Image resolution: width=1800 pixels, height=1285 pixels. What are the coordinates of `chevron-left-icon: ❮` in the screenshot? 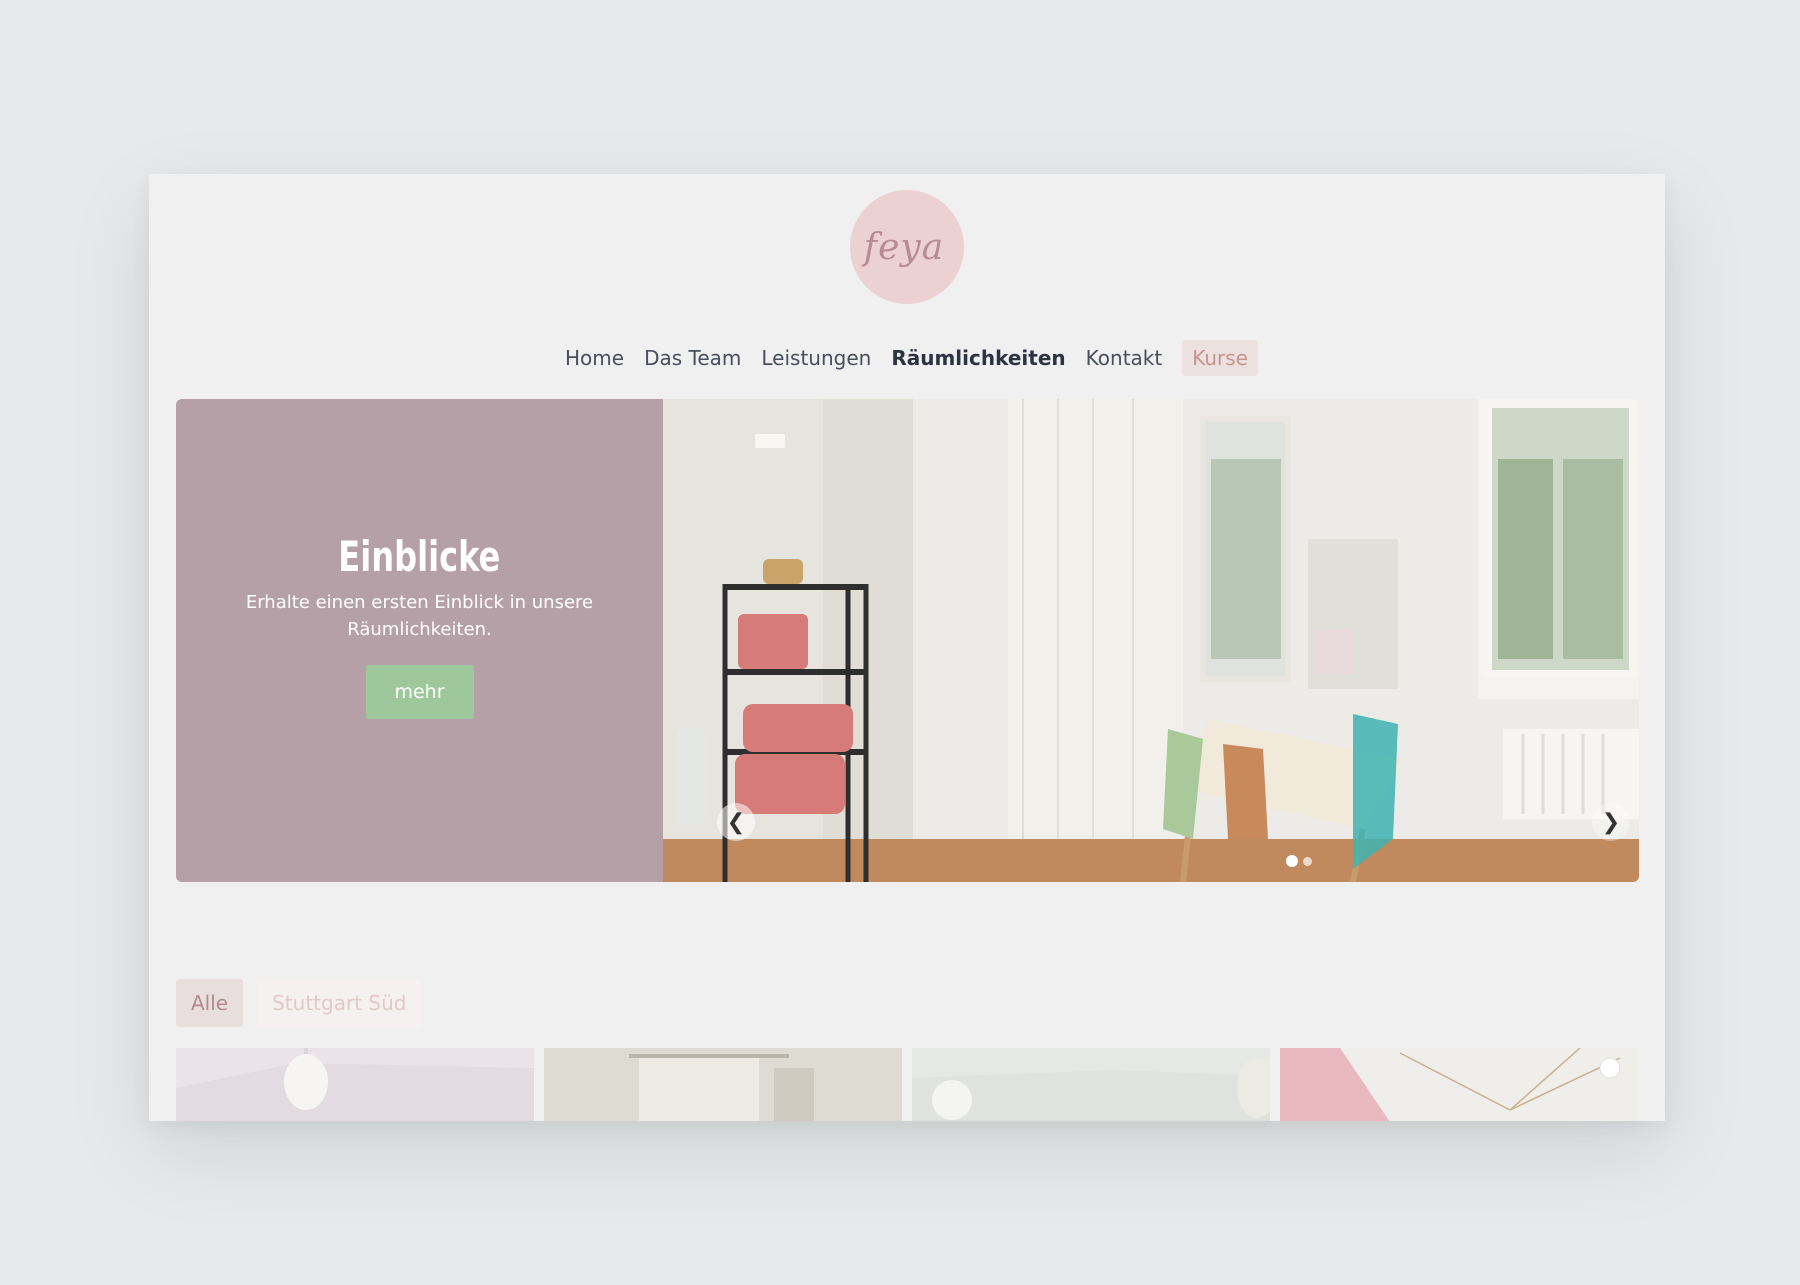 It's located at (736, 822).